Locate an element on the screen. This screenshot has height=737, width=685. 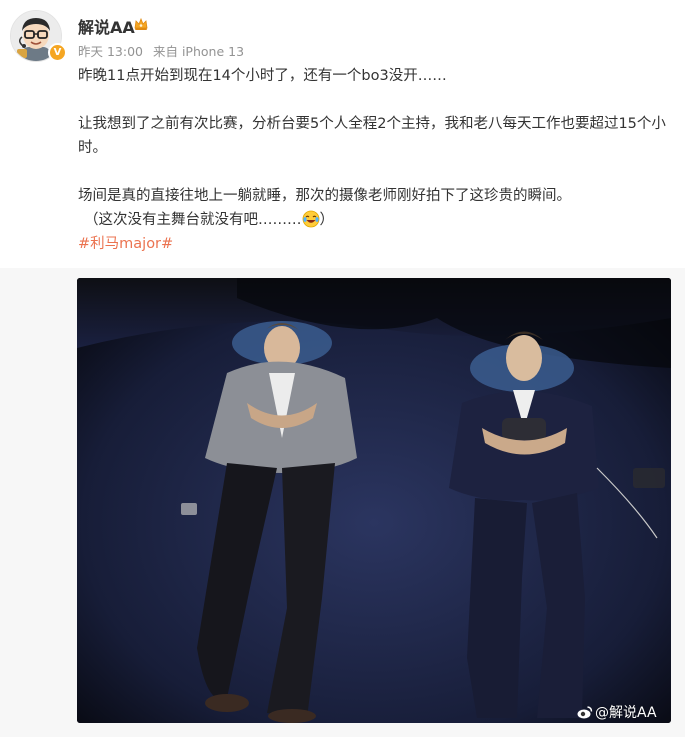
post-meta: 昨天 13:00 来自 iPhone 13 is located at coordinates (164, 50).